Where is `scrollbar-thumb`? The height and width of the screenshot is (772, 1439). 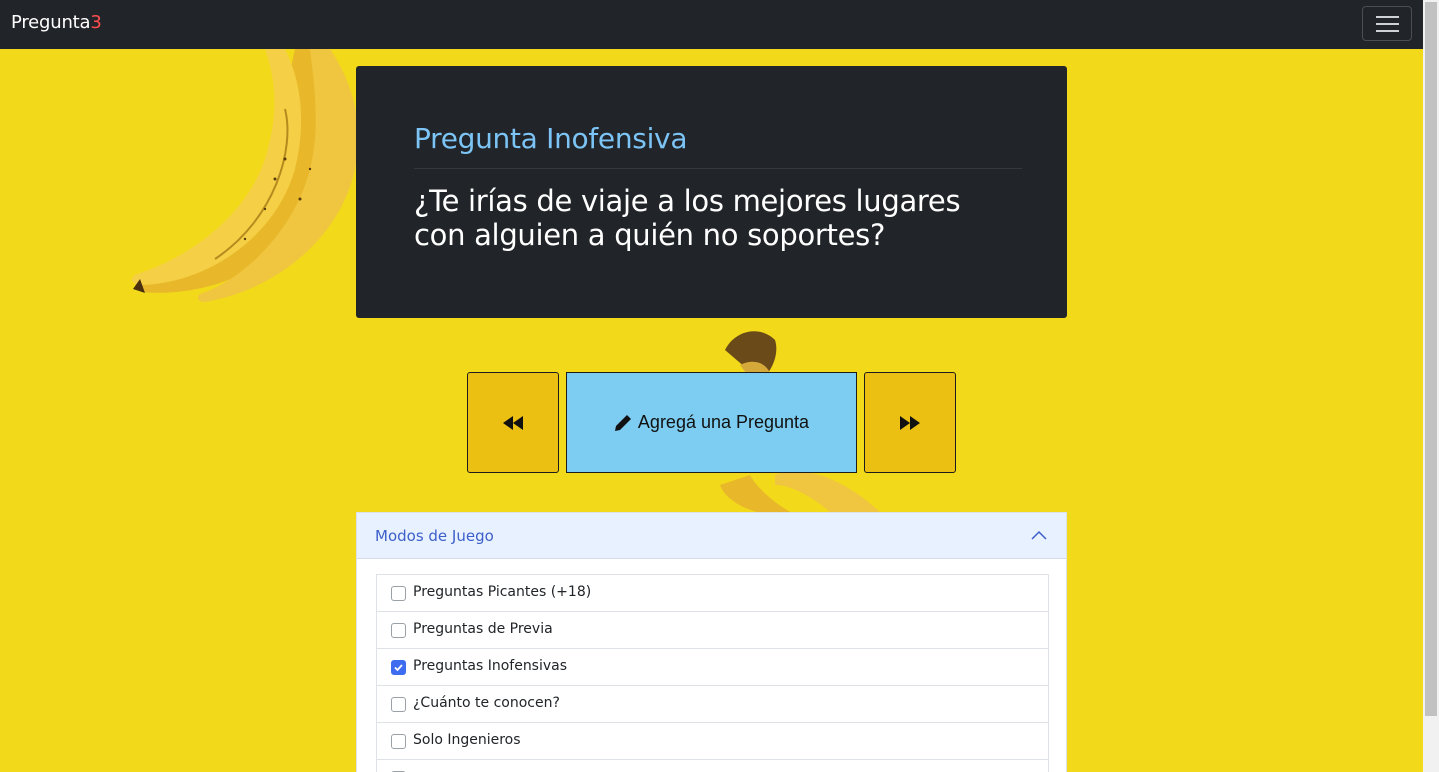
scrollbar-thumb is located at coordinates (1431, 359).